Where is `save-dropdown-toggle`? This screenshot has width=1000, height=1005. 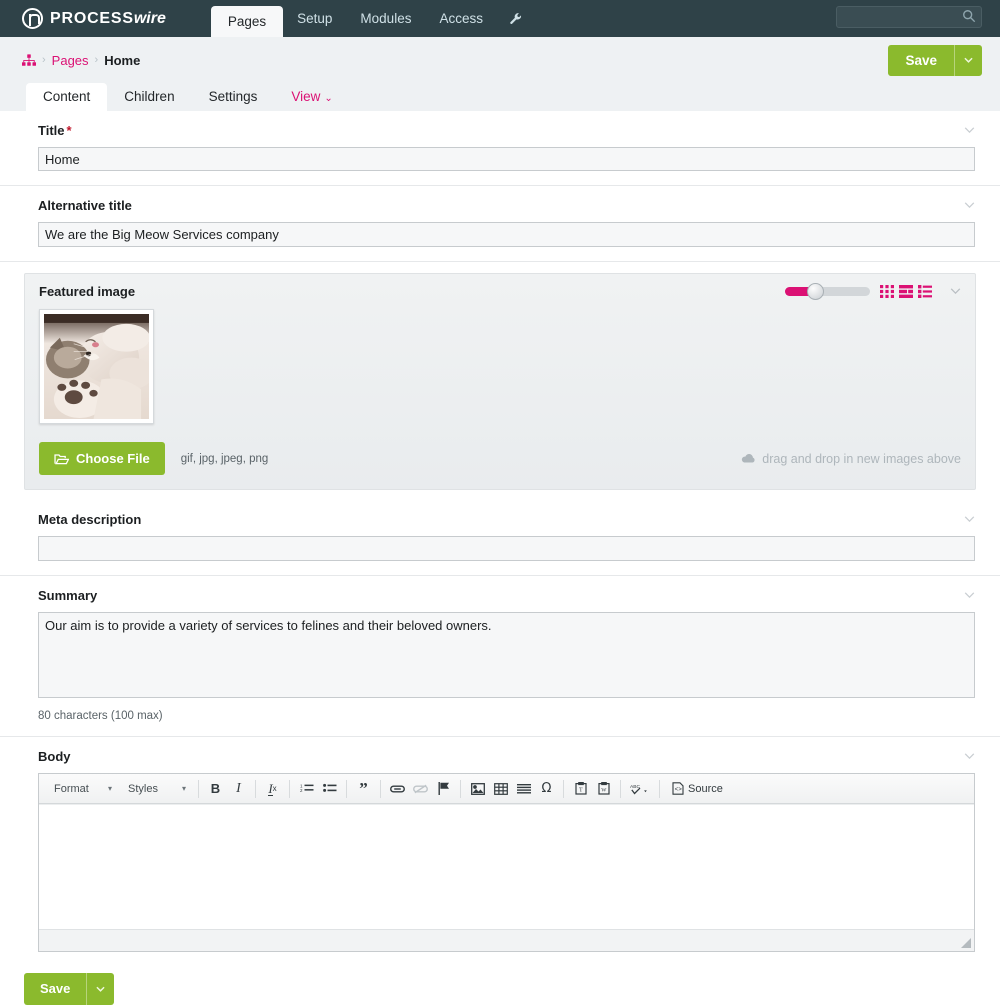 save-dropdown-toggle is located at coordinates (968, 60).